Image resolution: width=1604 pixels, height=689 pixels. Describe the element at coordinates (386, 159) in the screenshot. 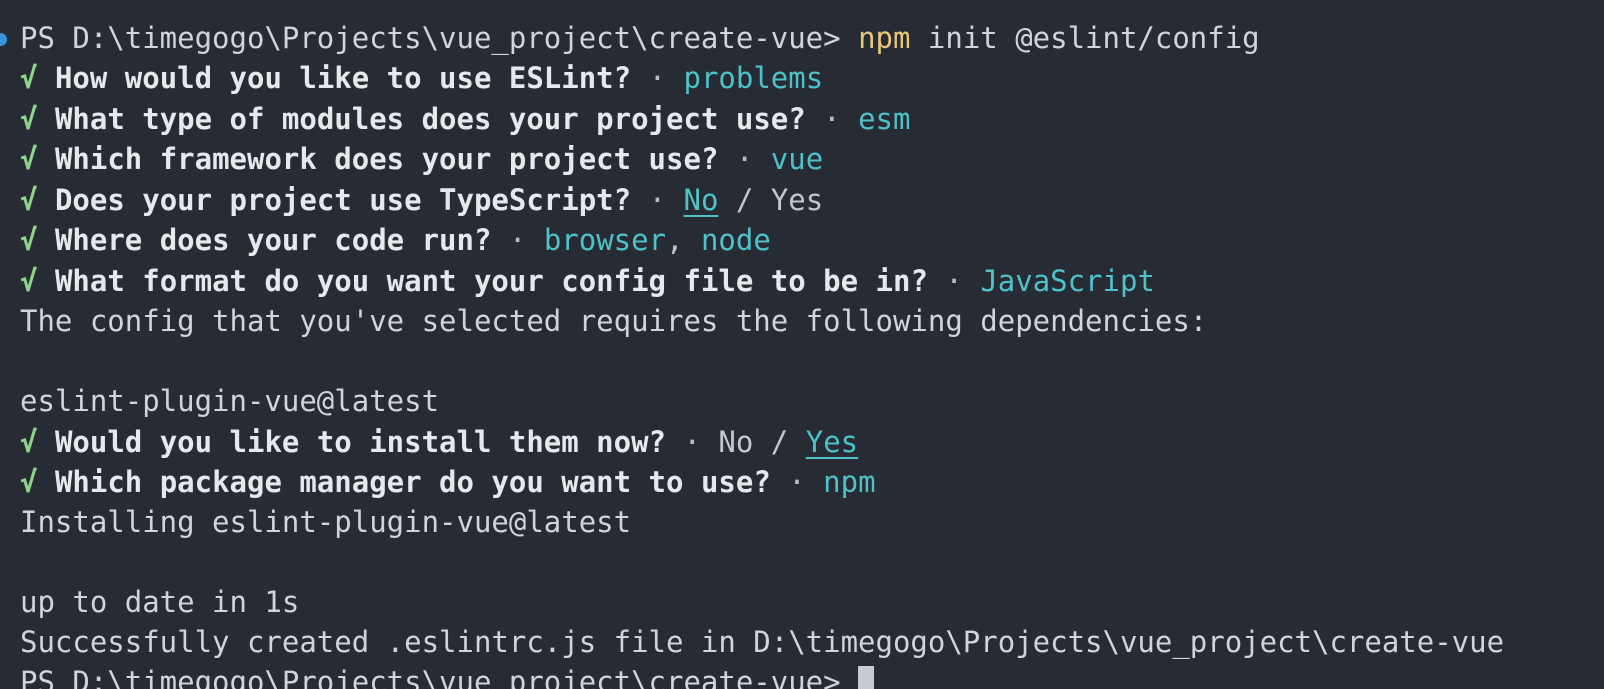

I see `question-text: Which framework does your project use?` at that location.